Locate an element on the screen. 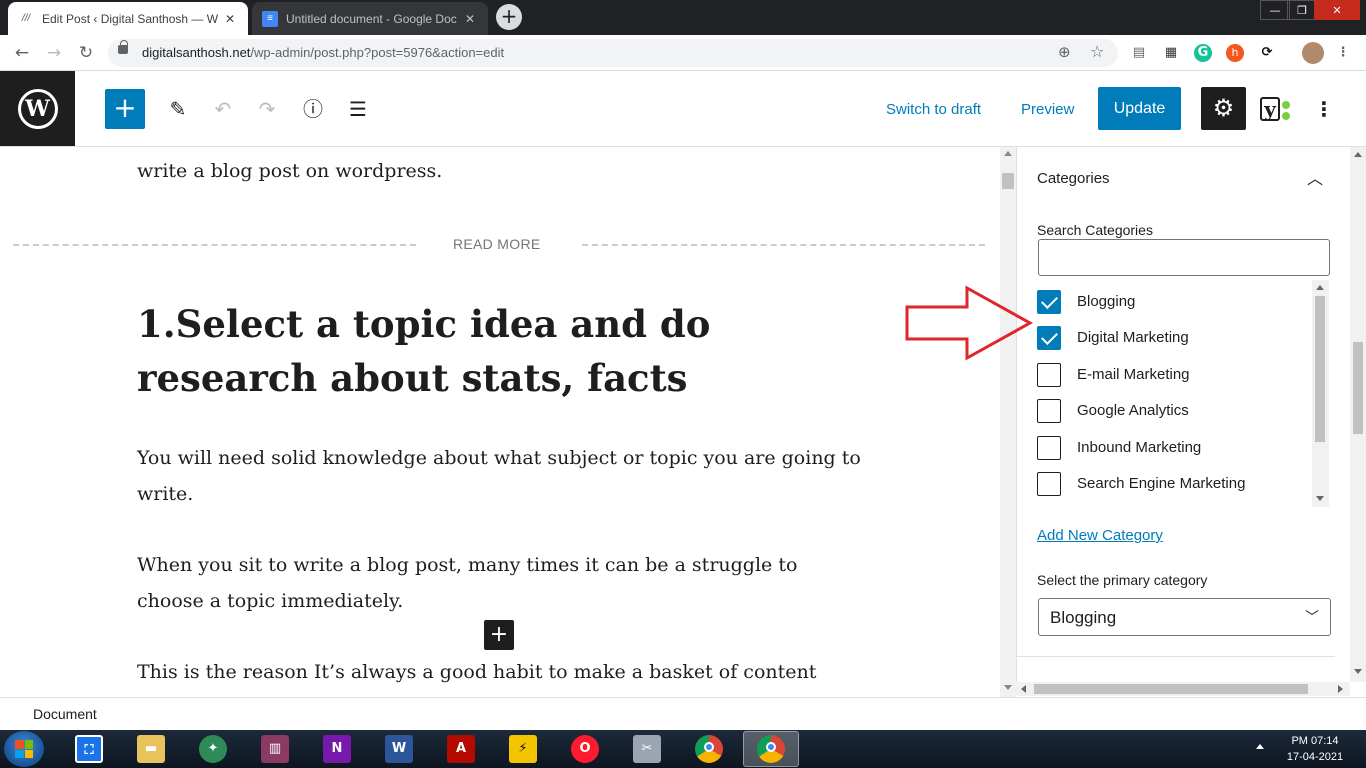 The height and width of the screenshot is (768, 1366). category-email-marketing: E-mail Marketing is located at coordinates (1172, 375).